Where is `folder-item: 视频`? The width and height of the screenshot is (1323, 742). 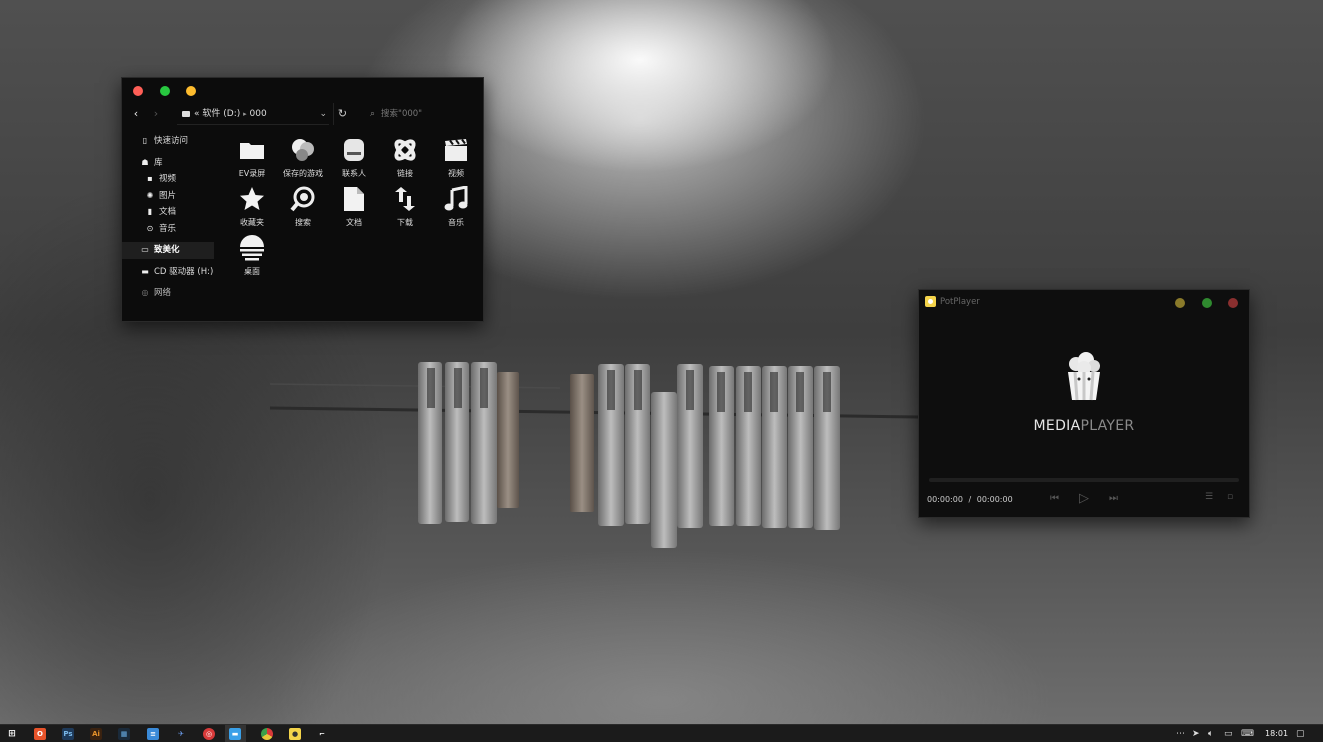 folder-item: 视频 is located at coordinates (456, 157).